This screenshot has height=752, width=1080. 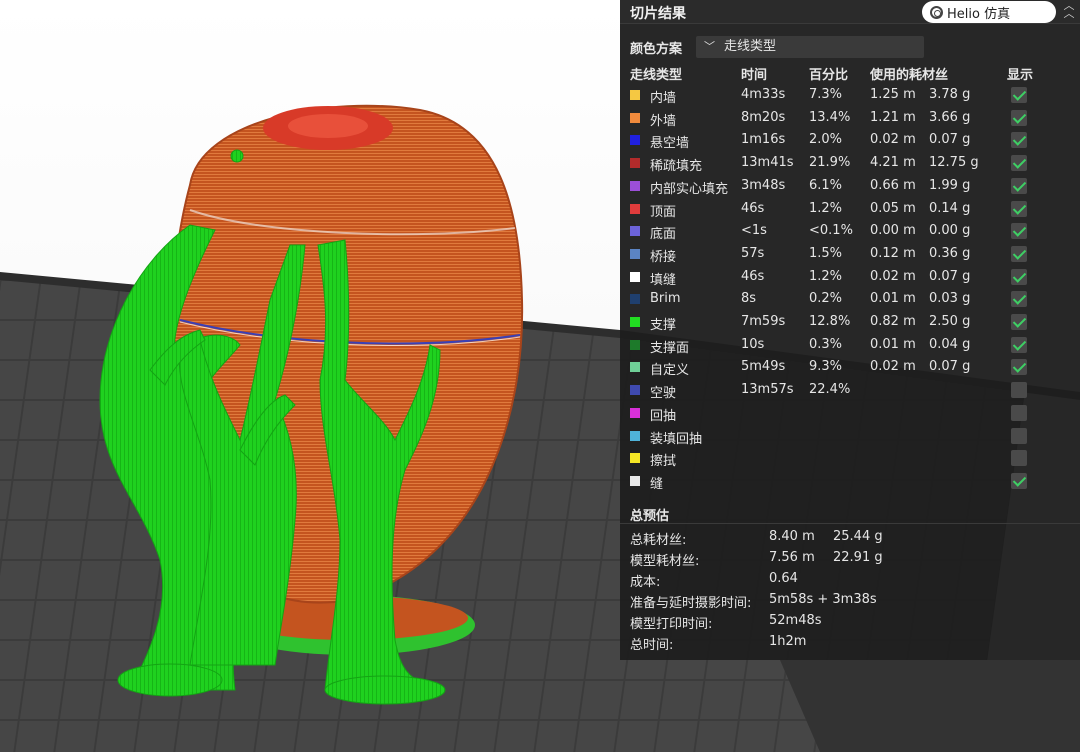 What do you see at coordinates (663, 280) in the screenshot?
I see `legend-type-name: 填缝` at bounding box center [663, 280].